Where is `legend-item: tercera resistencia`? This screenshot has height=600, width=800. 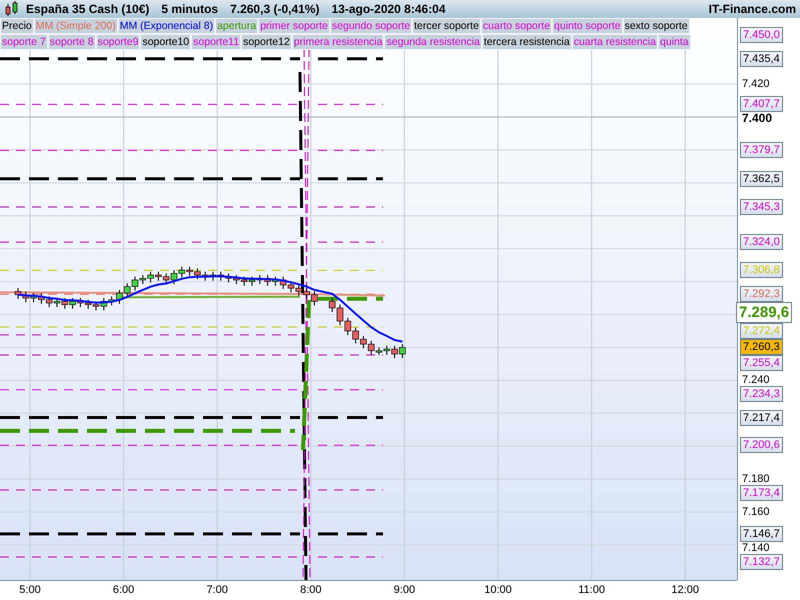 legend-item: tercera resistencia is located at coordinates (527, 42).